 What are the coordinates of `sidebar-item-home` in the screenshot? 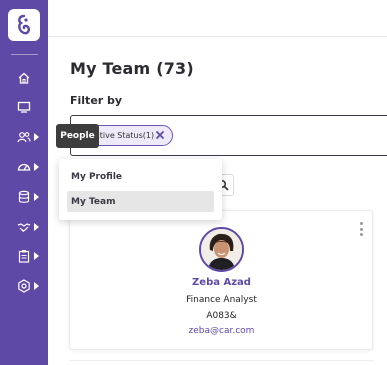 It's located at (24, 78).